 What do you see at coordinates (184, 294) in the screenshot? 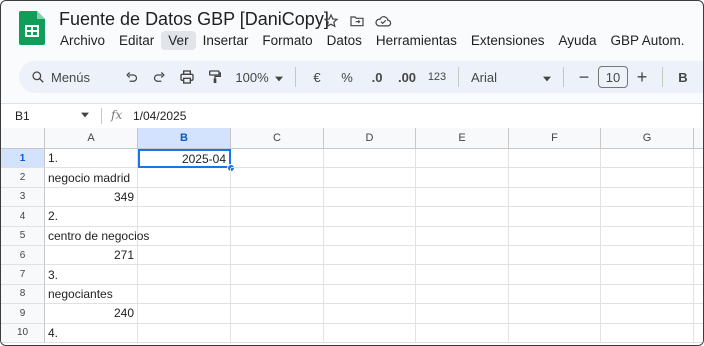
I see `cell-b8` at bounding box center [184, 294].